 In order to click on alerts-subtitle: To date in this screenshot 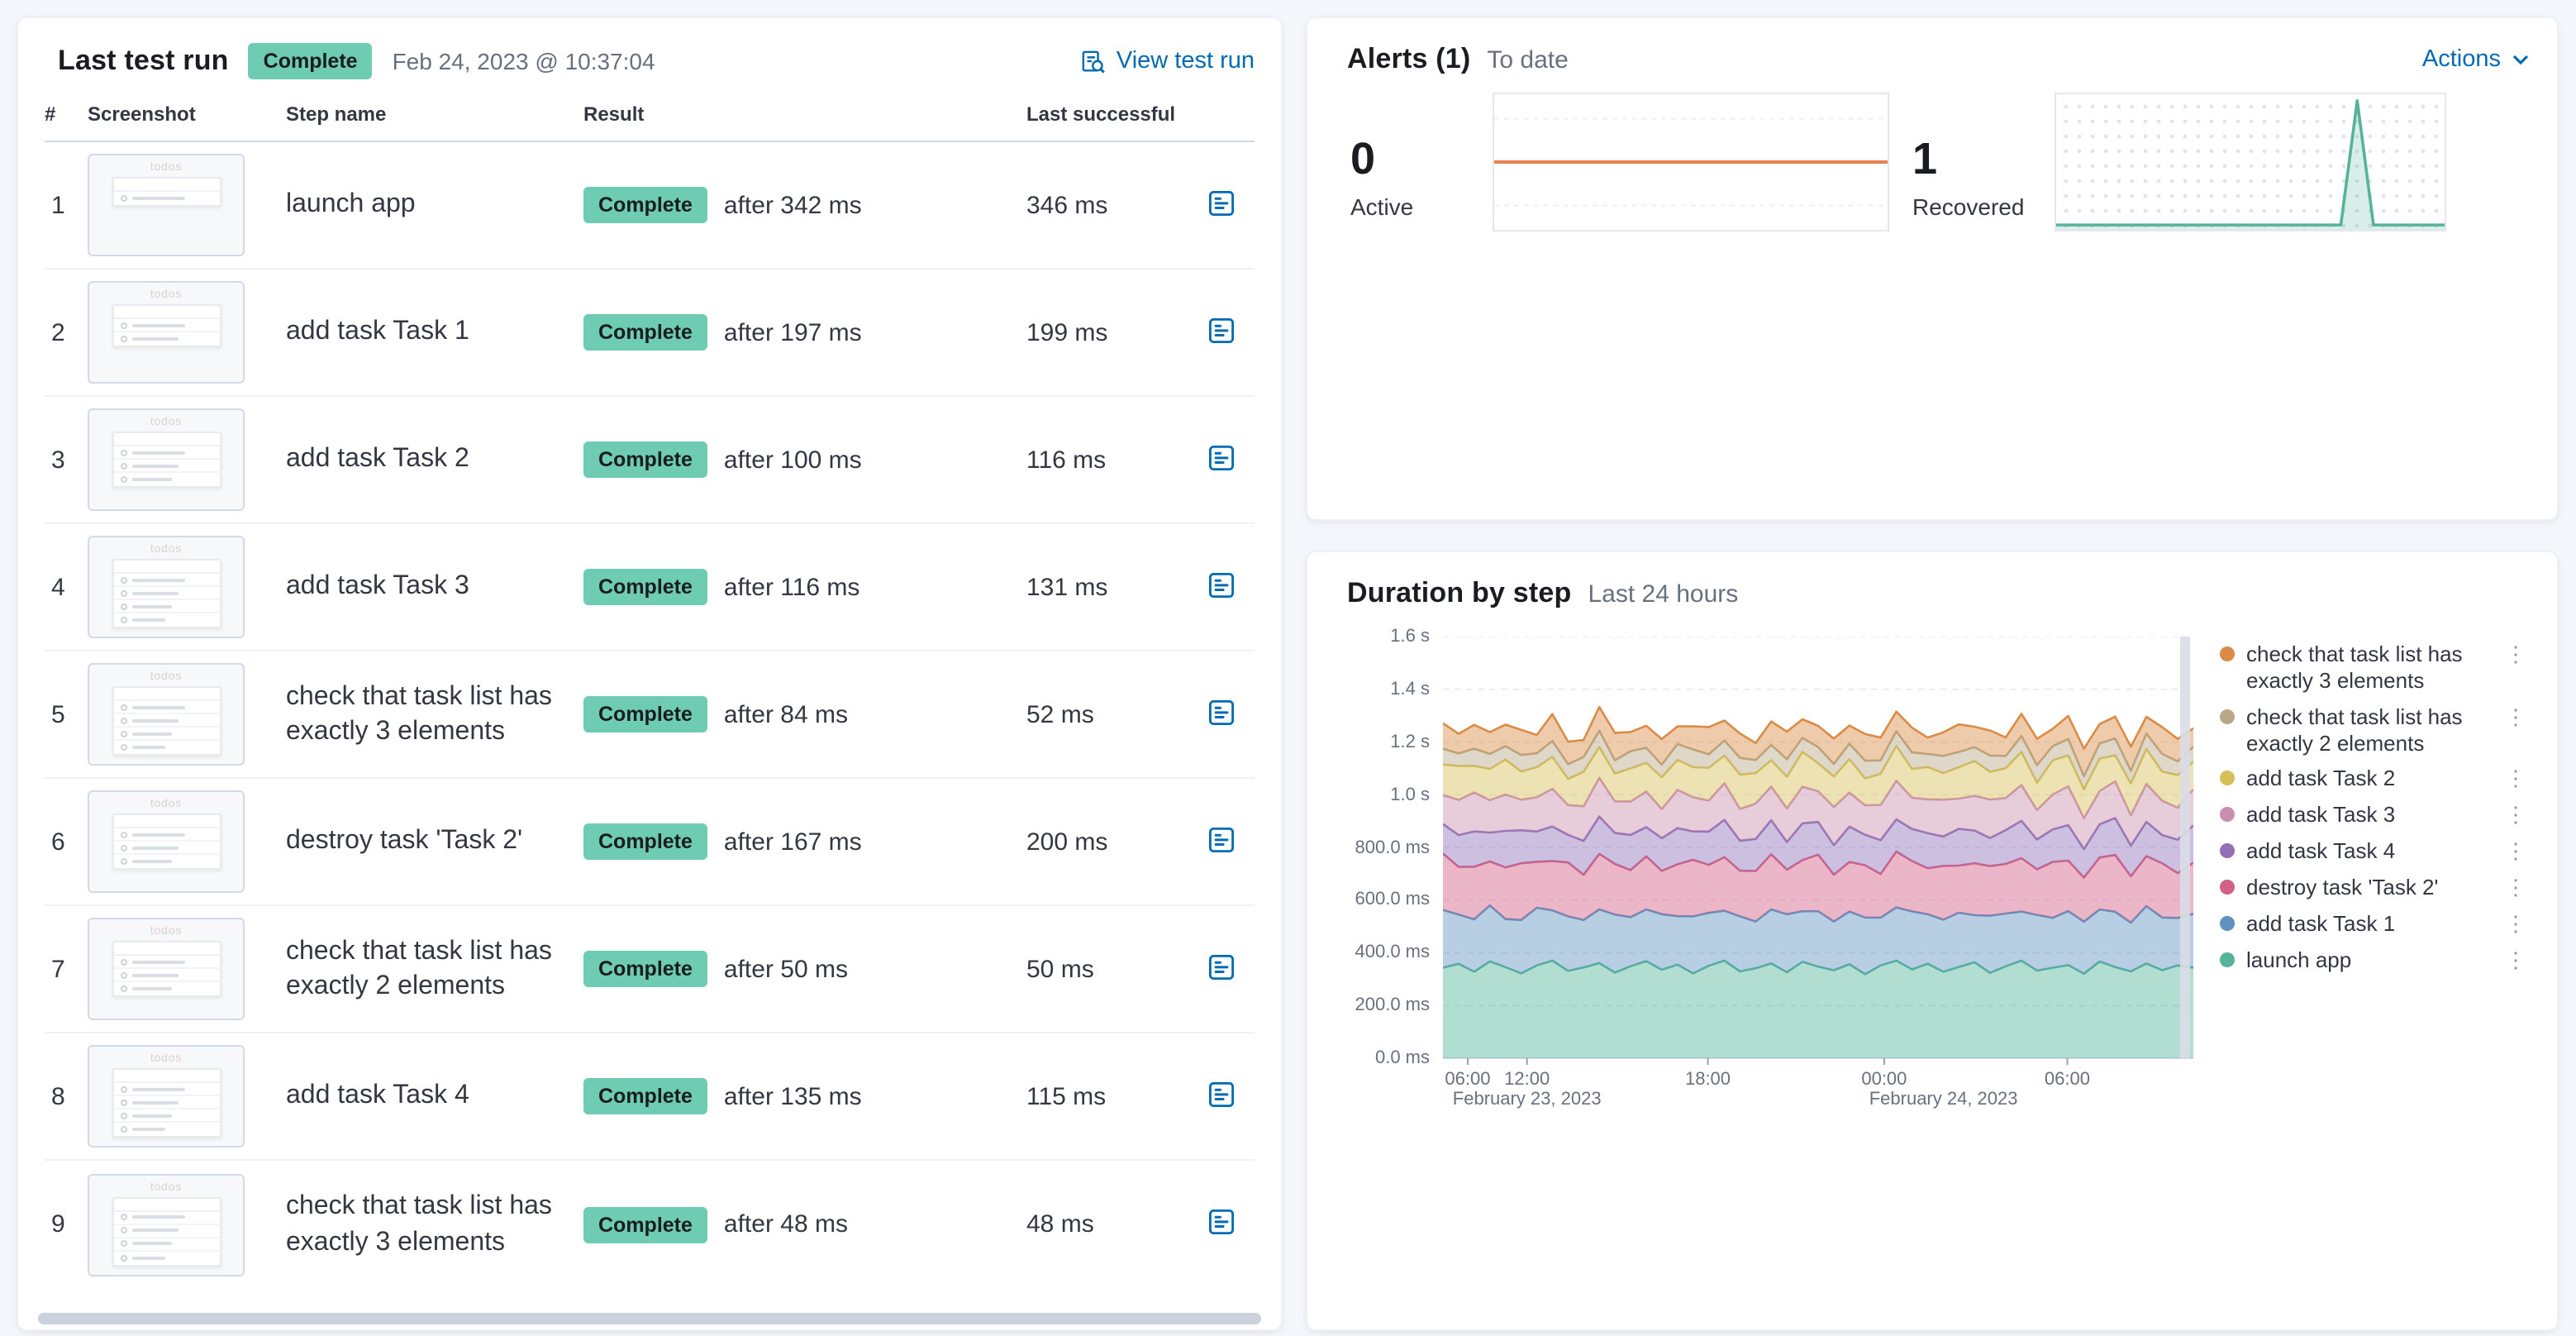, I will do `click(1528, 59)`.